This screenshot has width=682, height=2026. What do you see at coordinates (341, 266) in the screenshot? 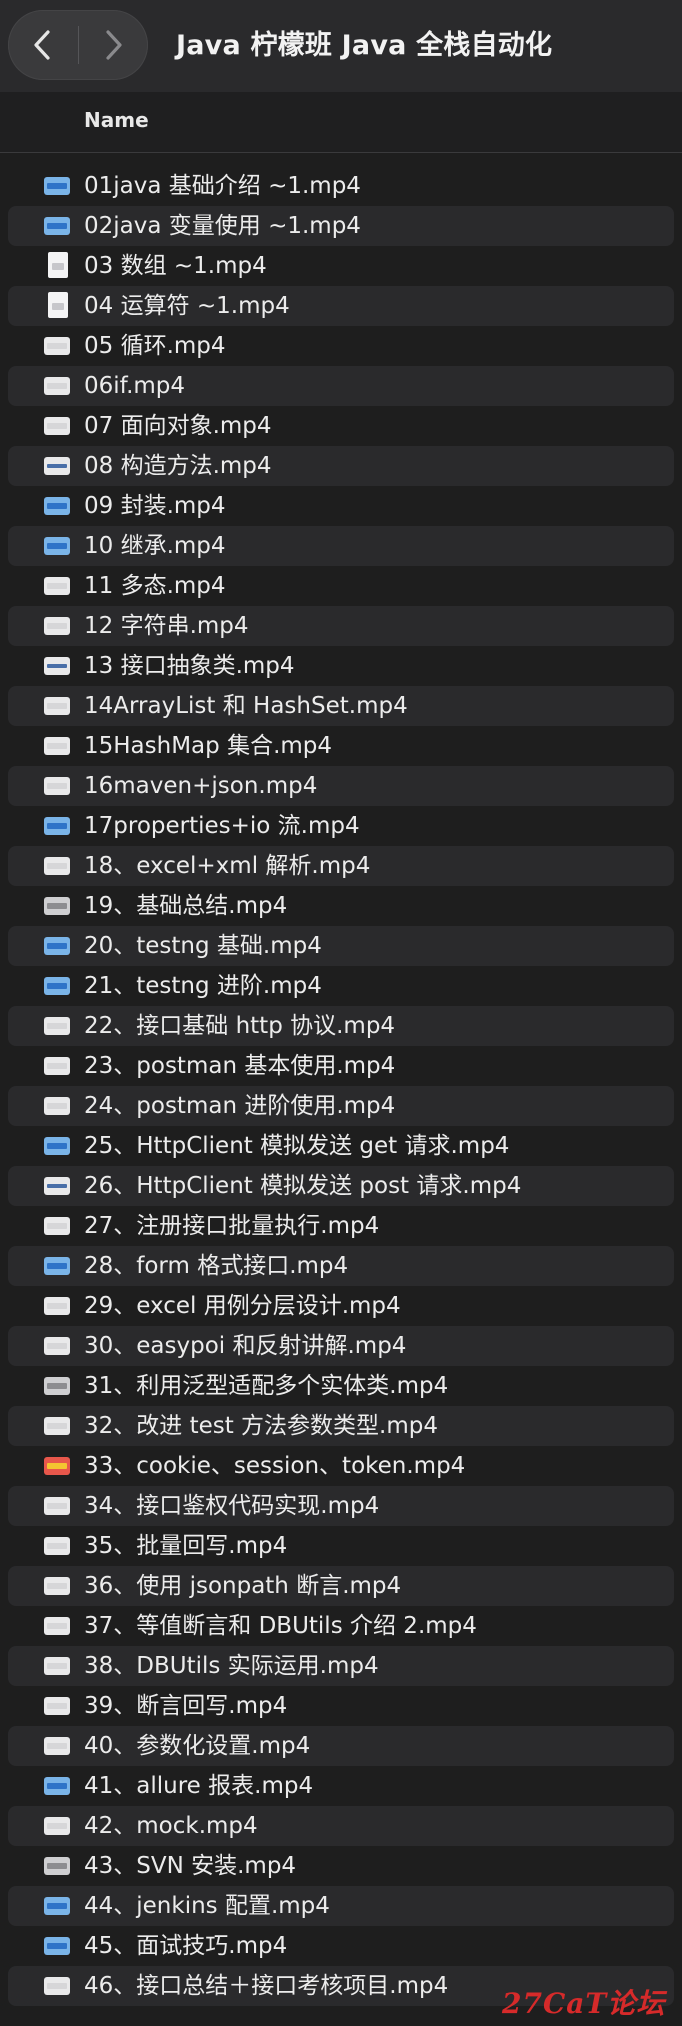
I see `file-row: 03 数组 ~1.mp4` at bounding box center [341, 266].